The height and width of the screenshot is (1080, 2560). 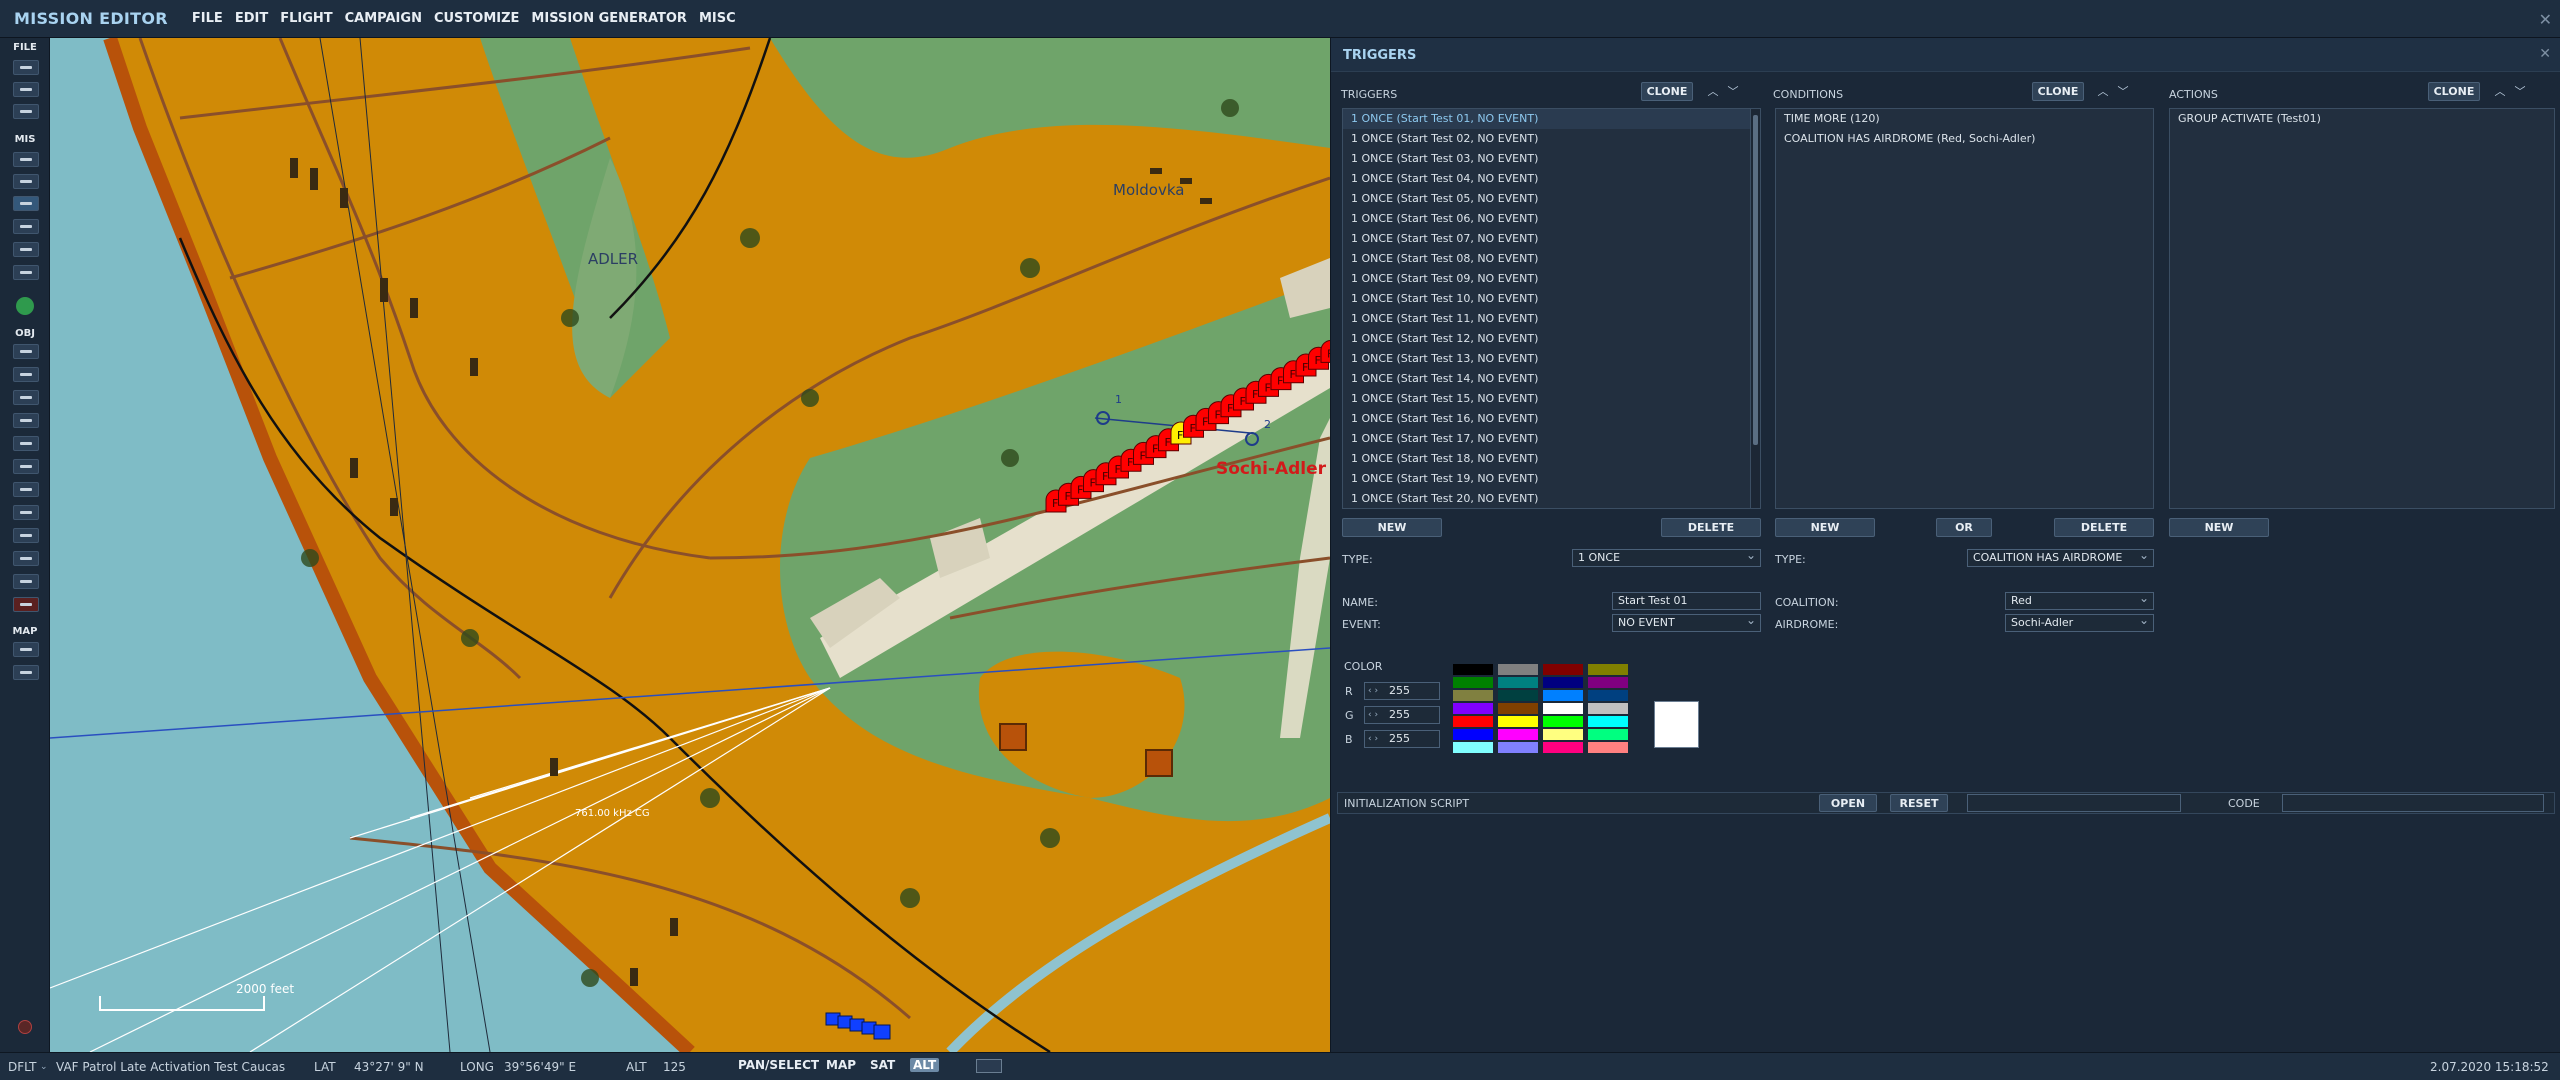 What do you see at coordinates (1551, 199) in the screenshot?
I see `trigger-item: 1 ONCE (Start Test 05, NO EVENT)` at bounding box center [1551, 199].